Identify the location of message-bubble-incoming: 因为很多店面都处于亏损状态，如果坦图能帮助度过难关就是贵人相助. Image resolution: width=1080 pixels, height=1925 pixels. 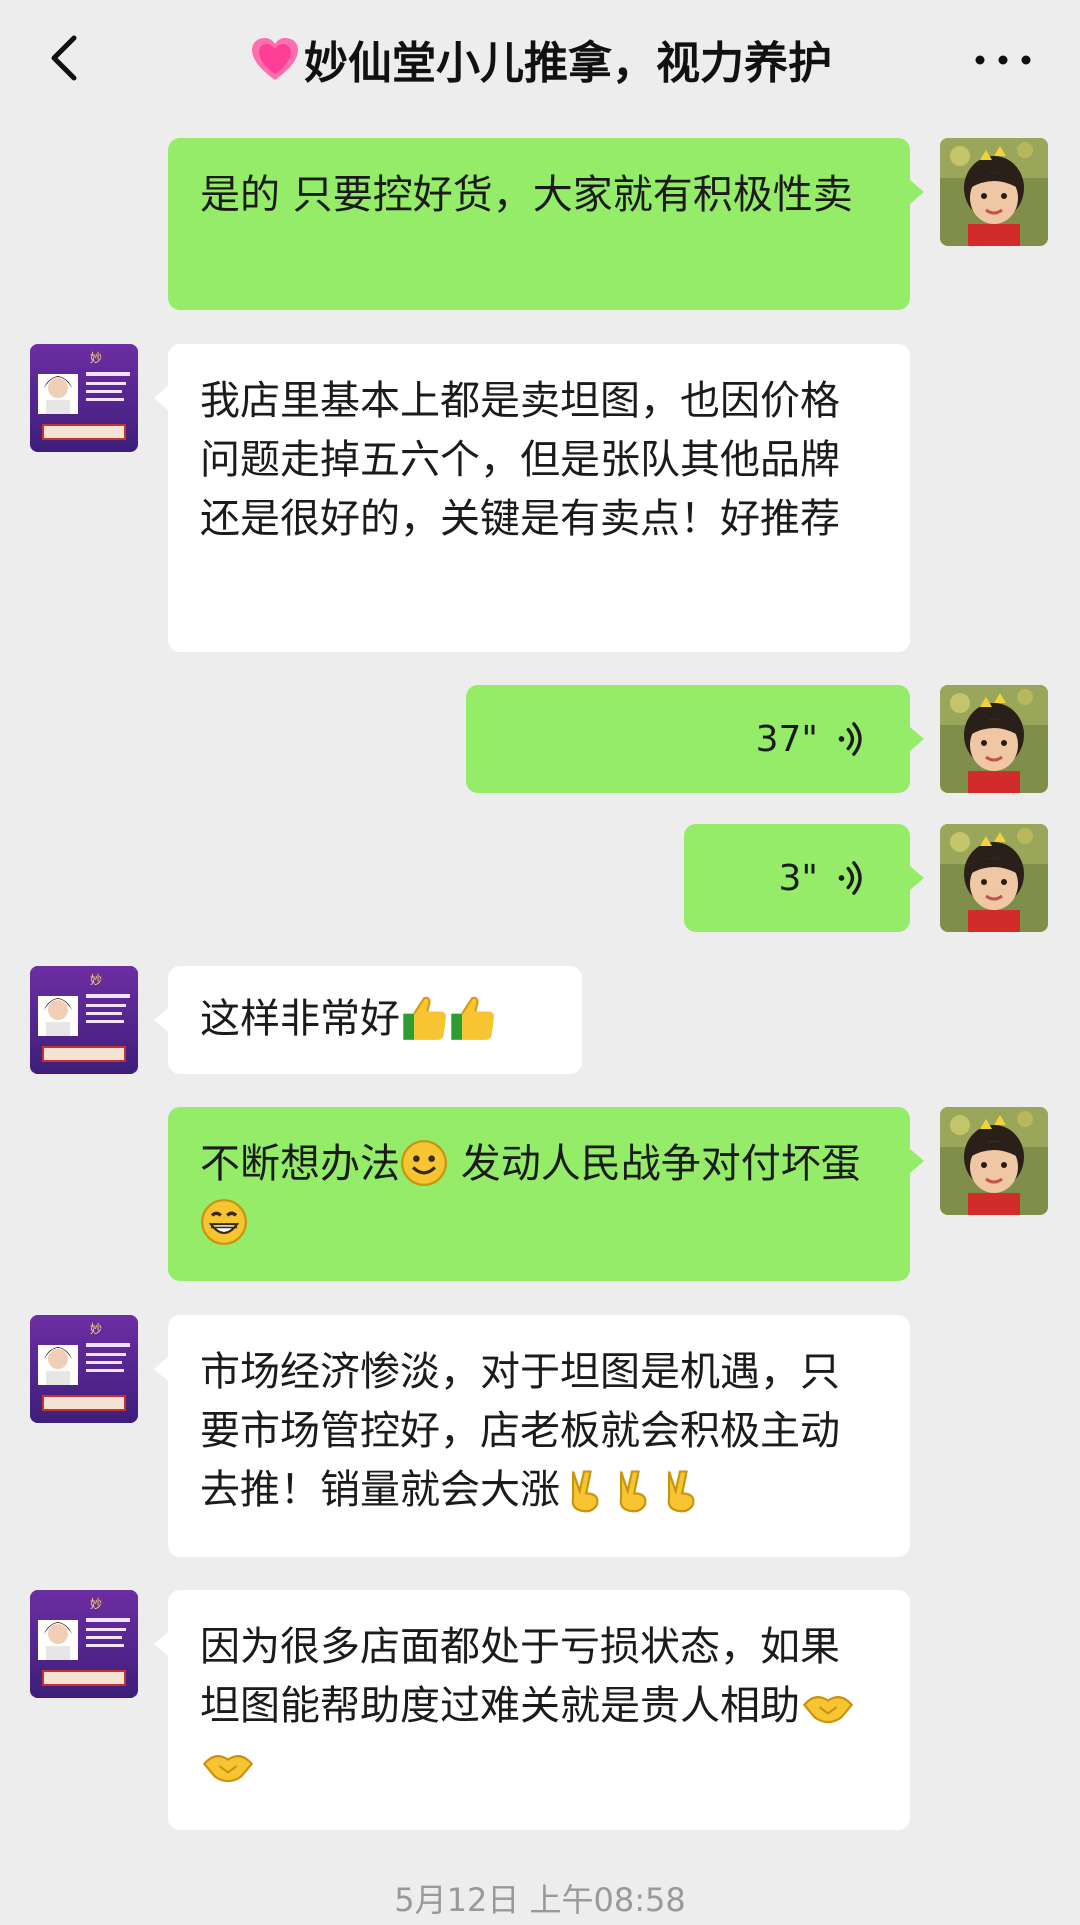
(539, 1710).